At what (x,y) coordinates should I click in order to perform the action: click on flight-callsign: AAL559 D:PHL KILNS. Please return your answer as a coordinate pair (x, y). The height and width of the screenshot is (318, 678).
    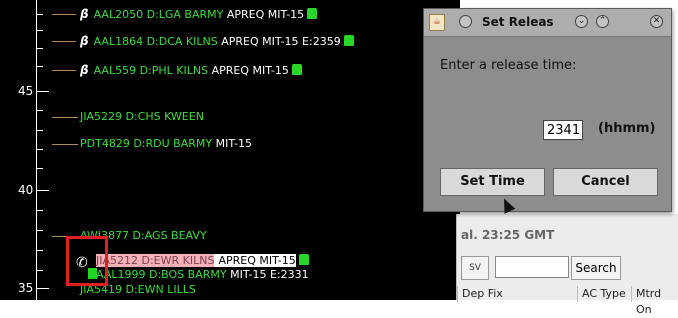
    Looking at the image, I should click on (151, 70).